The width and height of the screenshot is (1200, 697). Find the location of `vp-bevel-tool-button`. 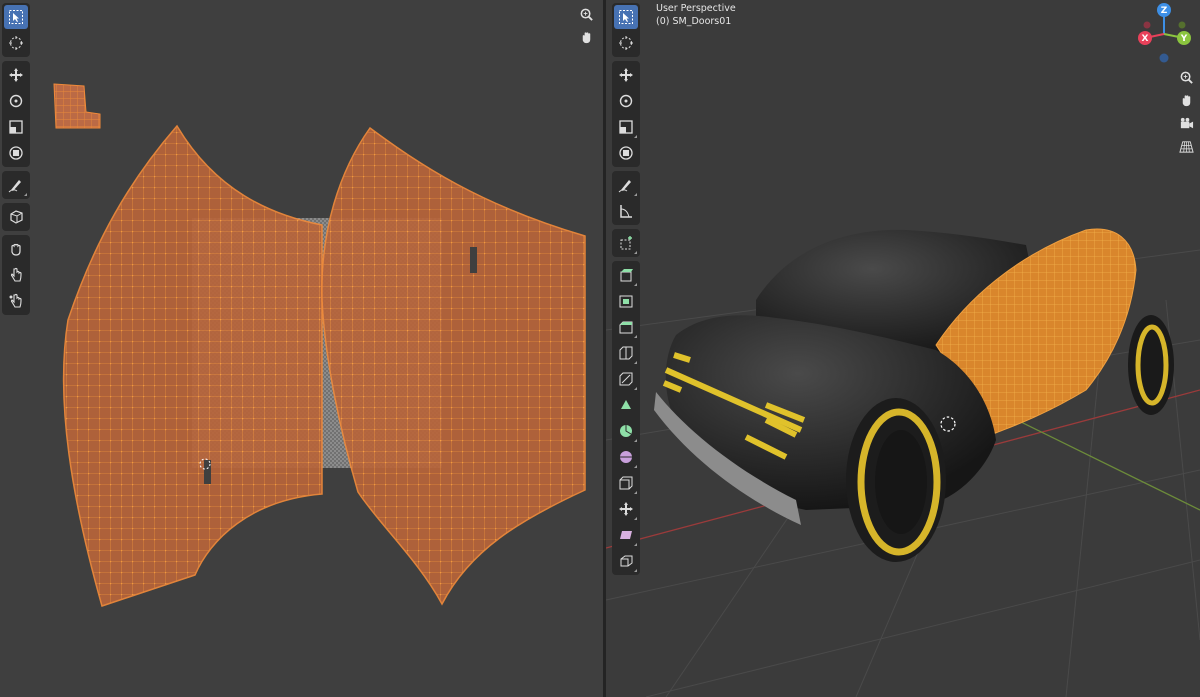

vp-bevel-tool-button is located at coordinates (626, 327).